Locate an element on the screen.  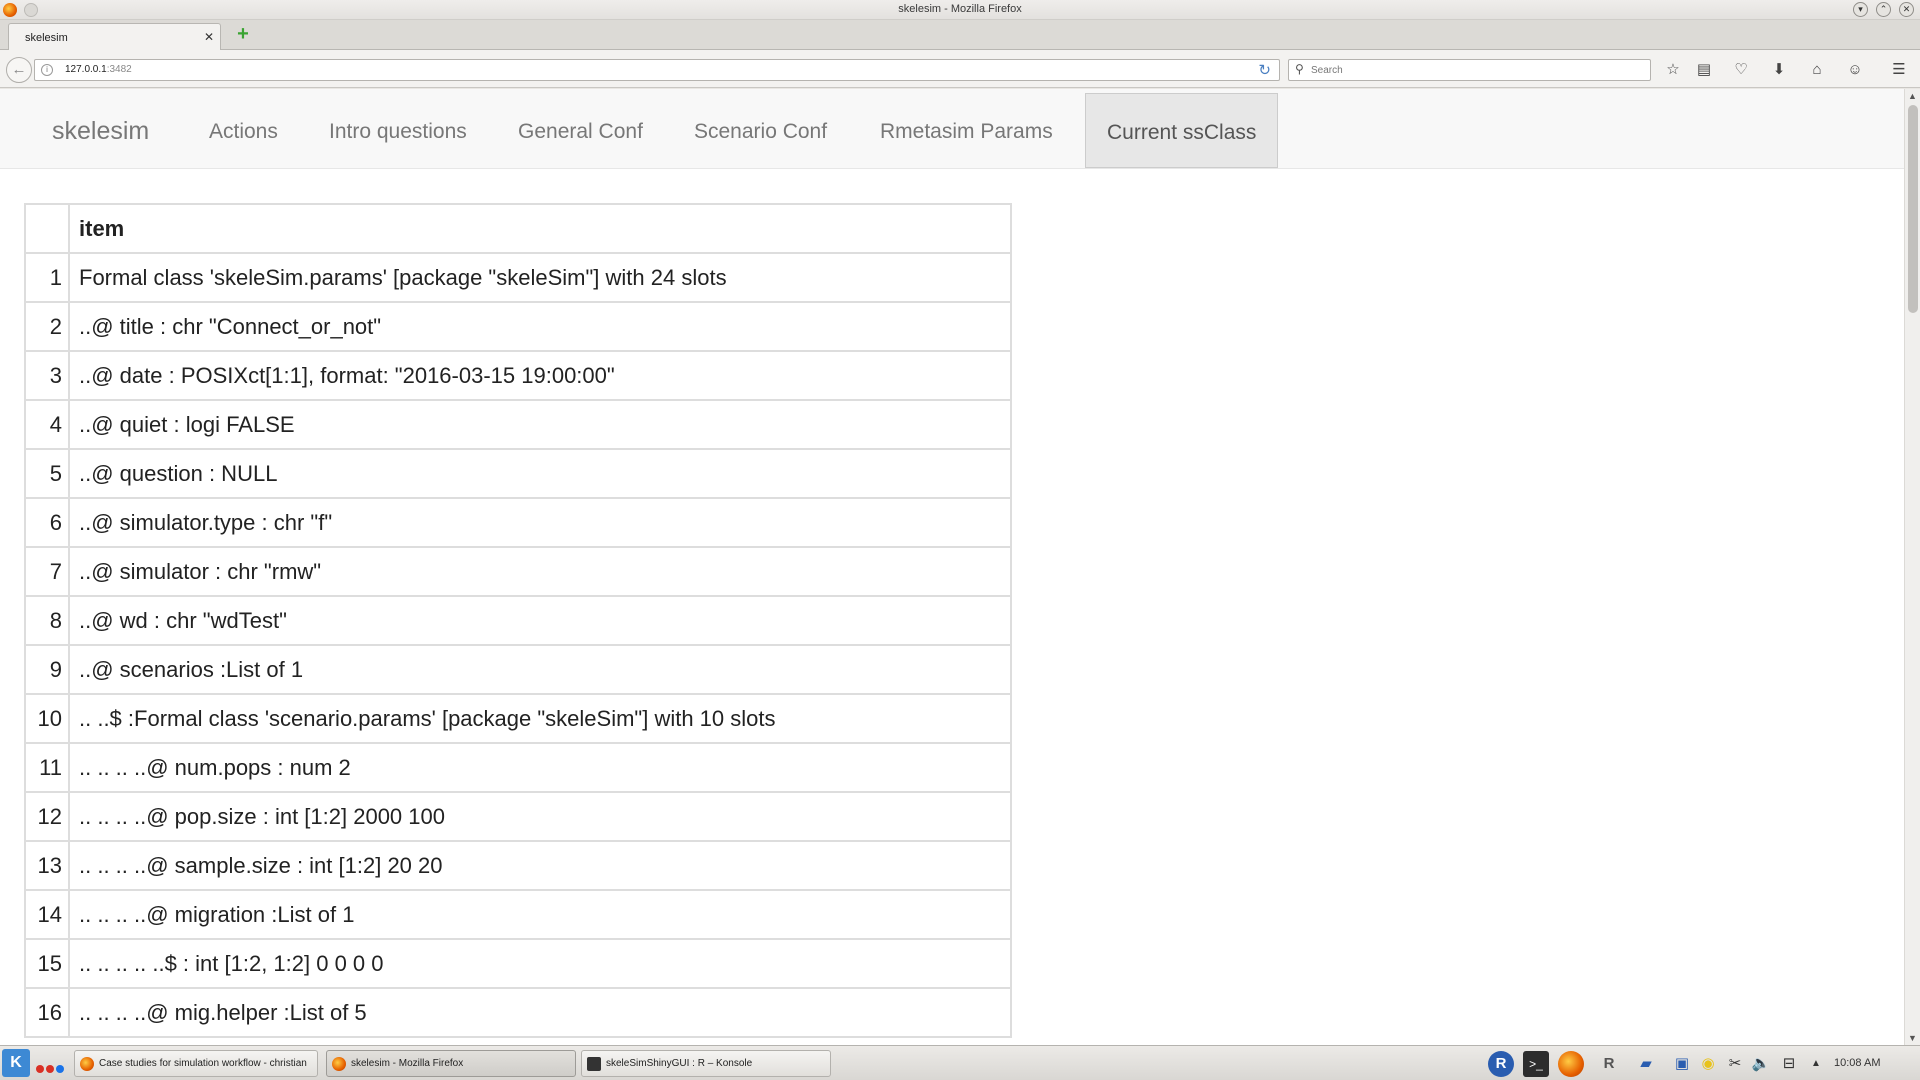
menu-icon: ☰ is located at coordinates (1899, 70).